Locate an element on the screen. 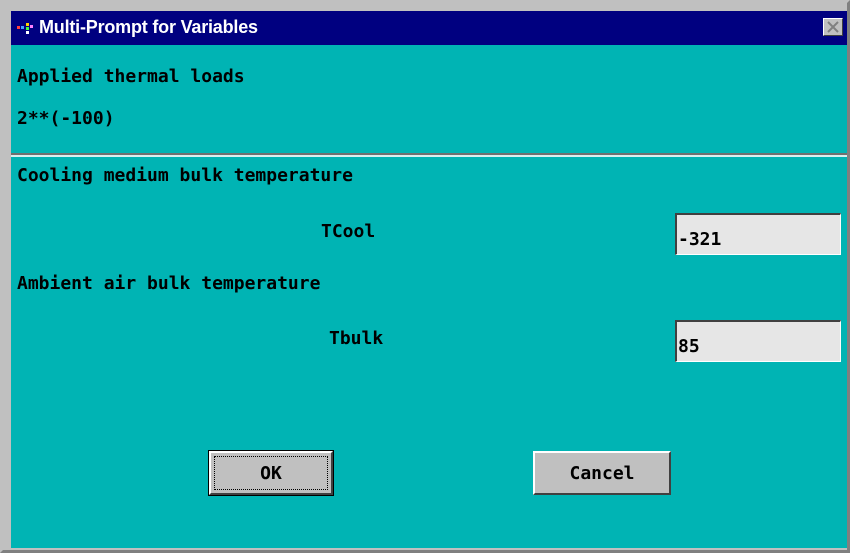 The image size is (850, 553). separator-highlight is located at coordinates (429, 156).